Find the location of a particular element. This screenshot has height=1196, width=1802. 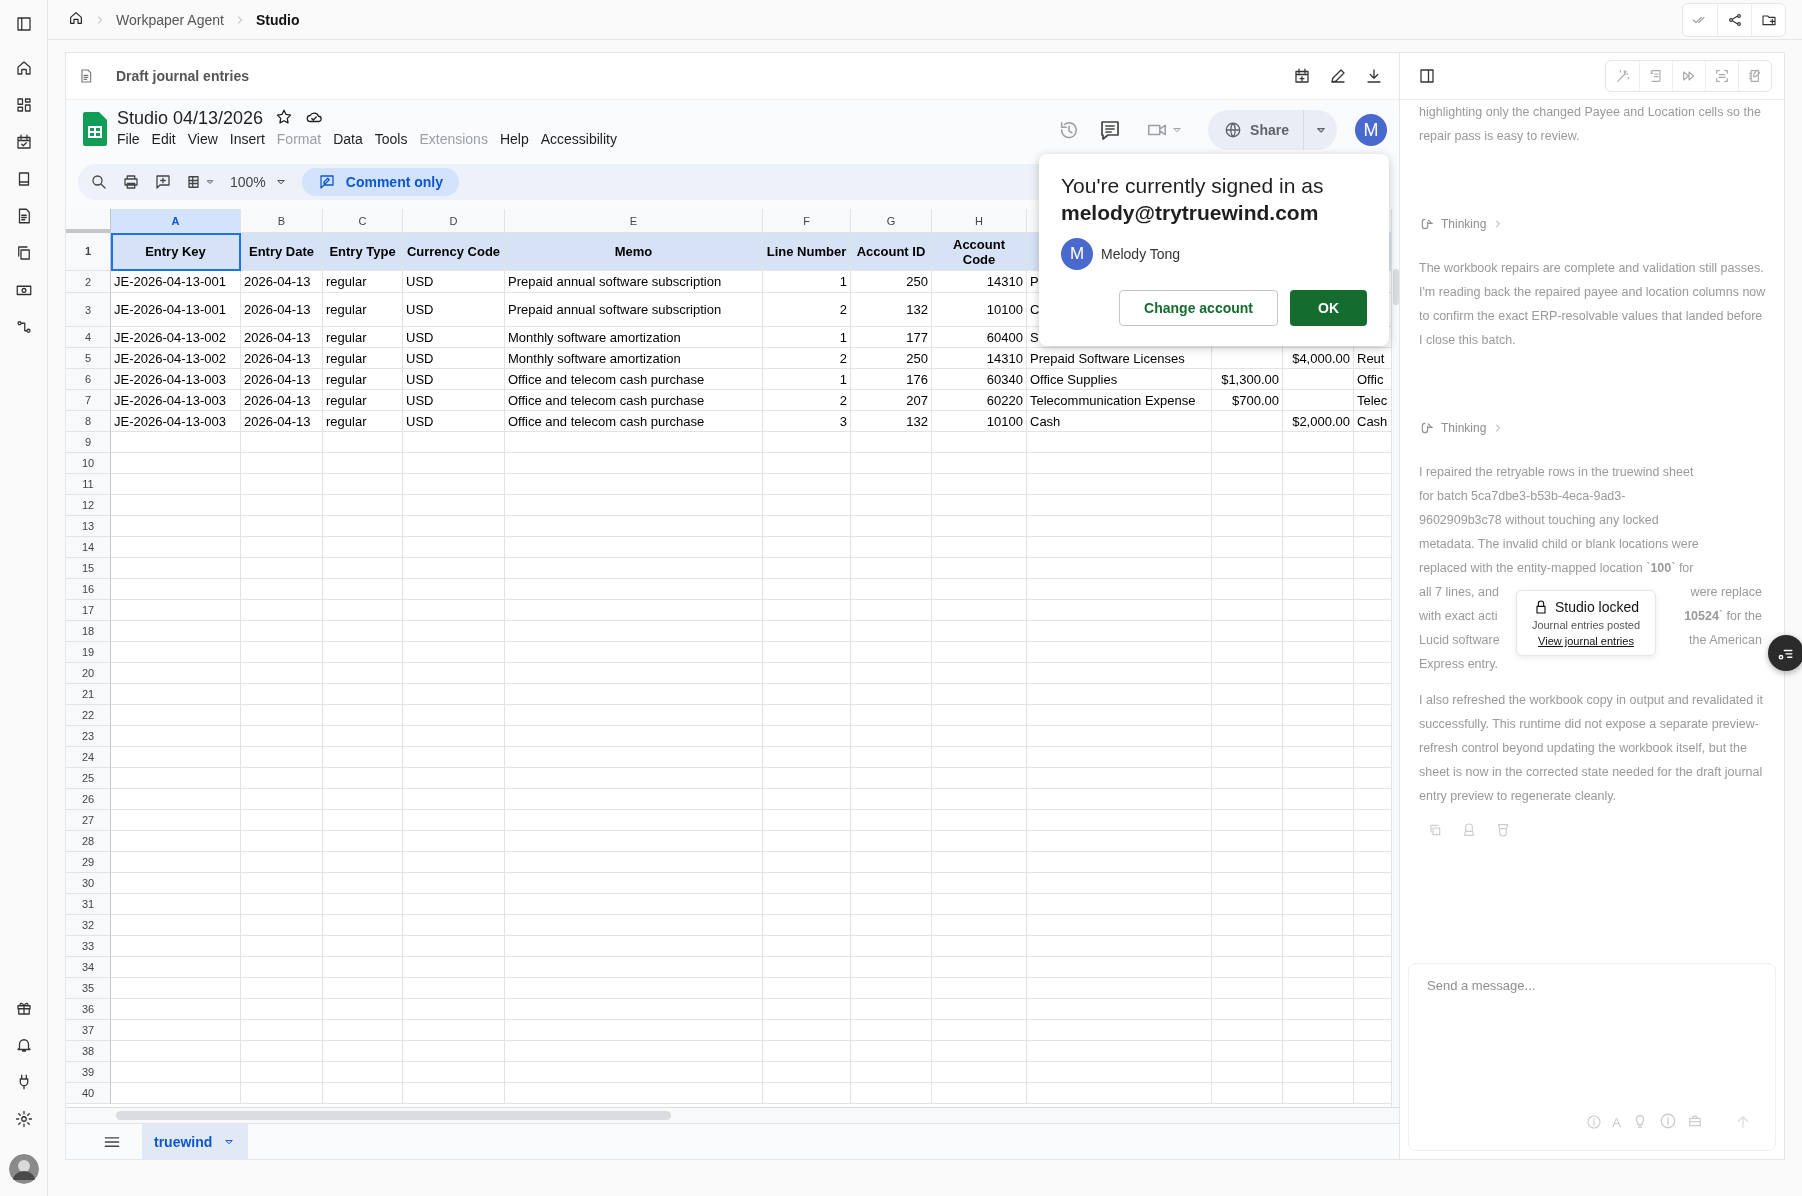

view-journal-entries-link: View journal entries is located at coordinates (1586, 641).